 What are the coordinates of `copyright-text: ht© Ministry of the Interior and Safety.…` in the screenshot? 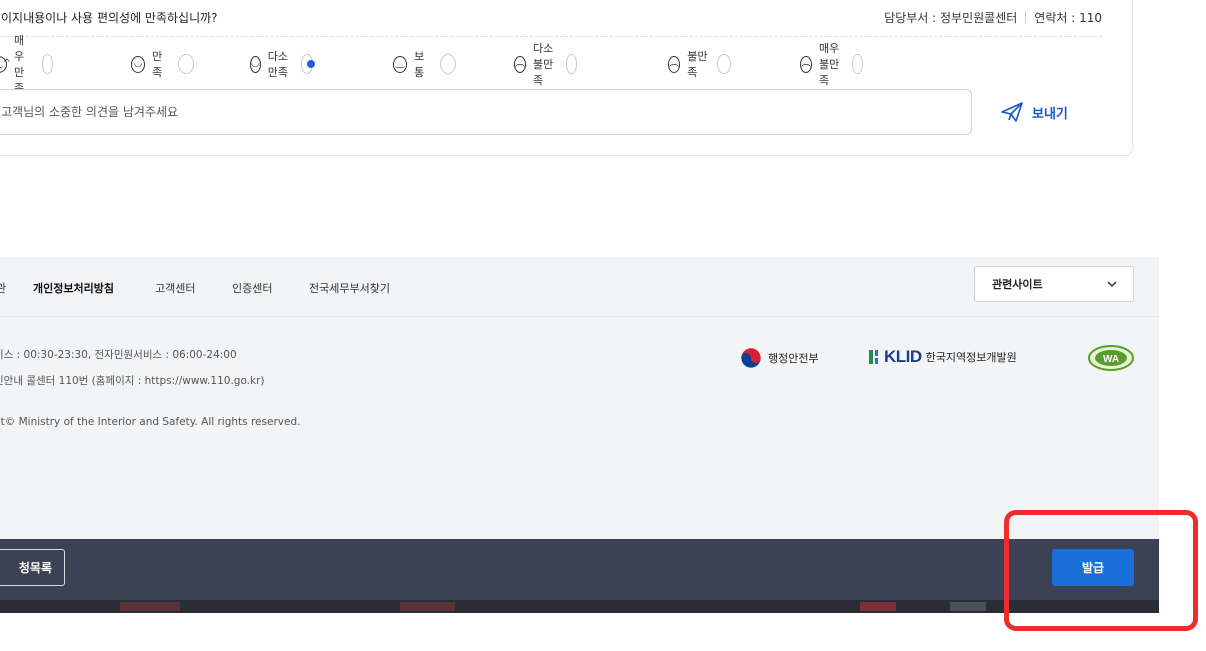 It's located at (150, 422).